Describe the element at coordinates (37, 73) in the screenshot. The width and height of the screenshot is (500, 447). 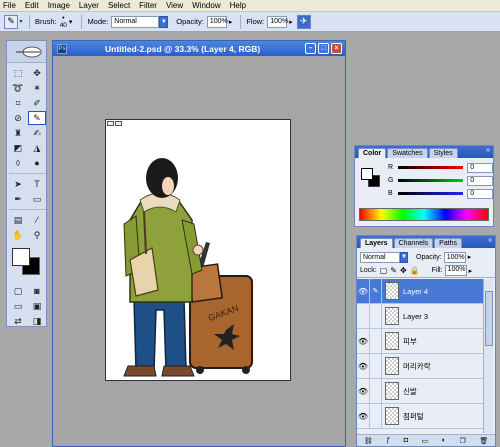
I see `move-tool-icon: ✥` at that location.